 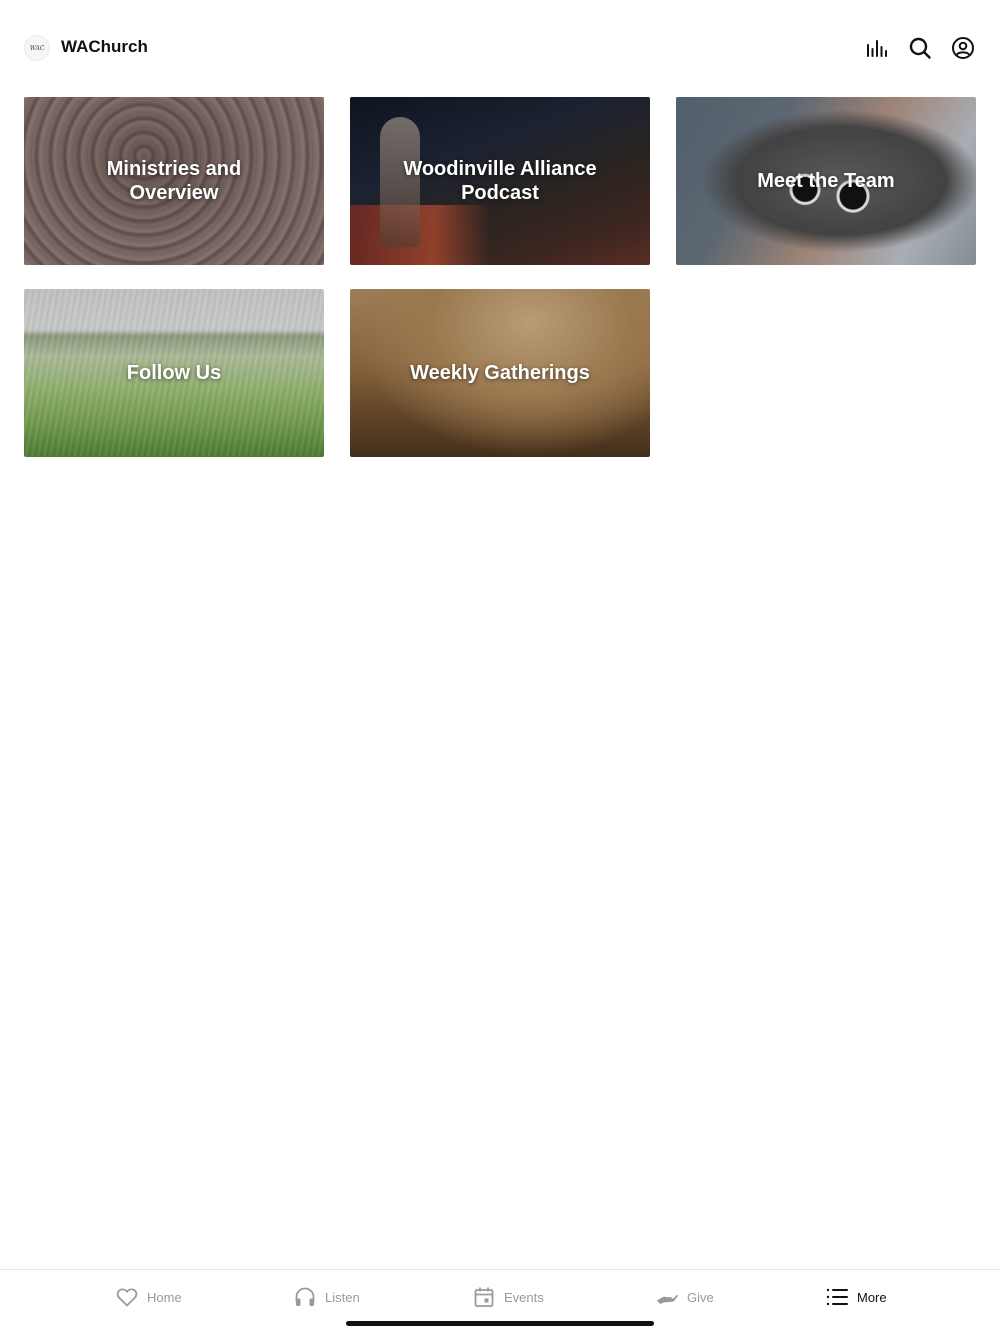 I want to click on tab-give: Give, so click(x=684, y=1297).